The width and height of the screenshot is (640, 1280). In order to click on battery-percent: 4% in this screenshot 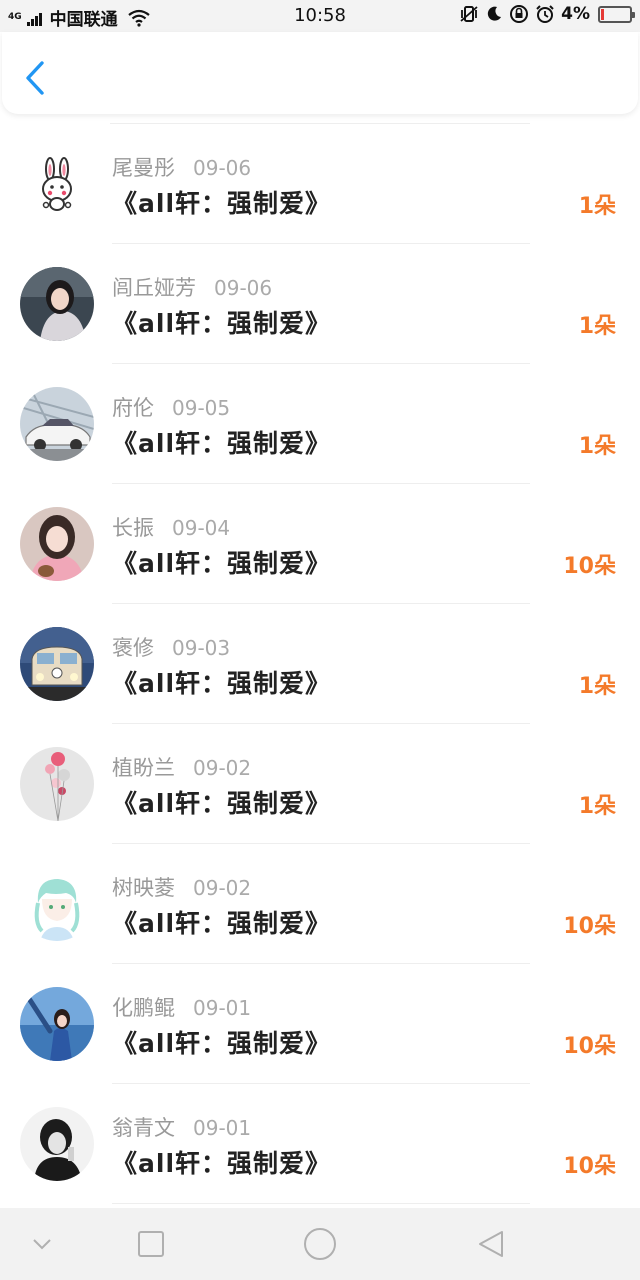, I will do `click(575, 14)`.